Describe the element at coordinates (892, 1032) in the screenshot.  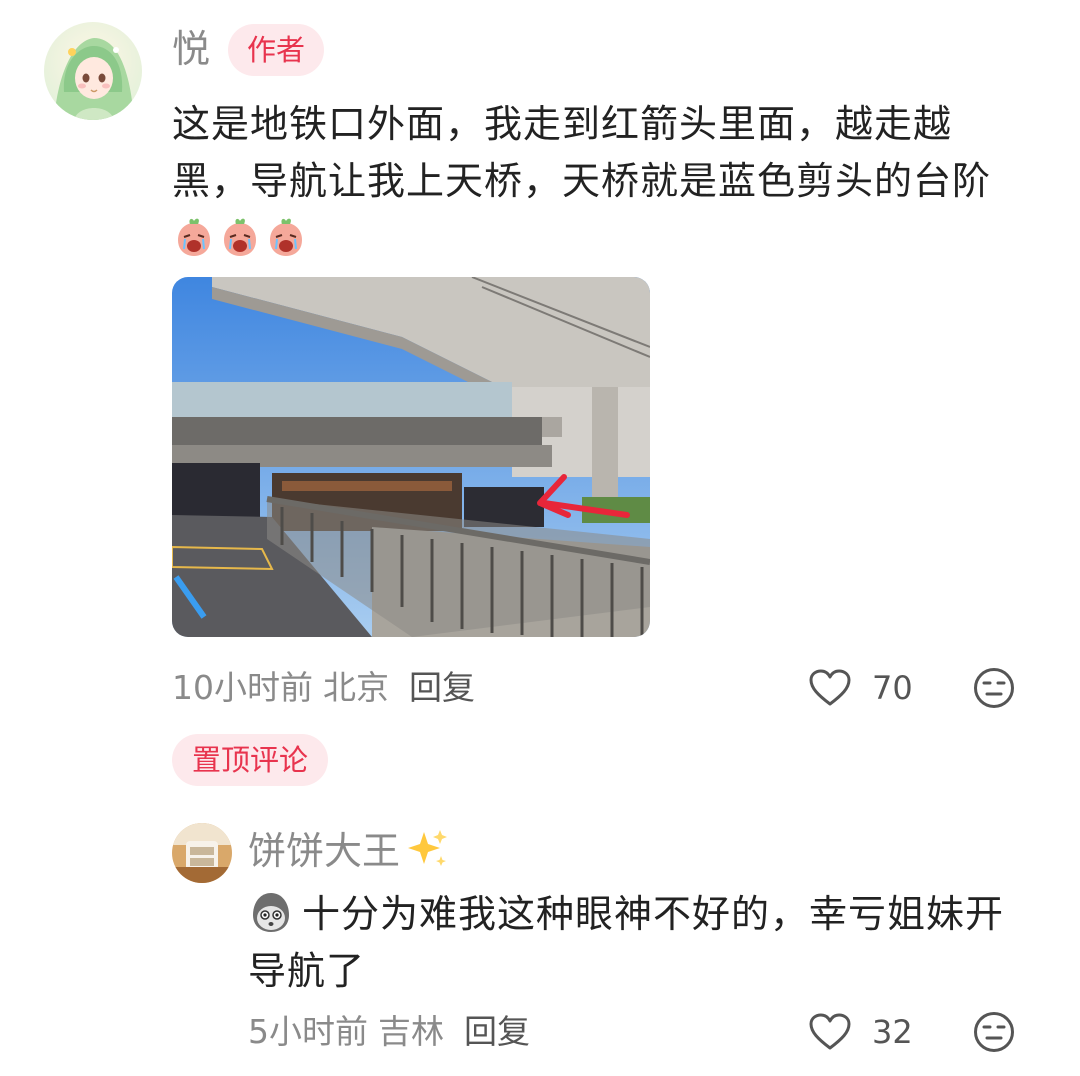
I see `like-count: 32` at that location.